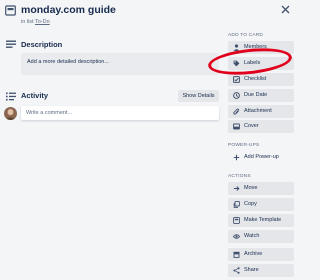 The width and height of the screenshot is (320, 280). I want to click on due-date-label: Due Date, so click(256, 95).